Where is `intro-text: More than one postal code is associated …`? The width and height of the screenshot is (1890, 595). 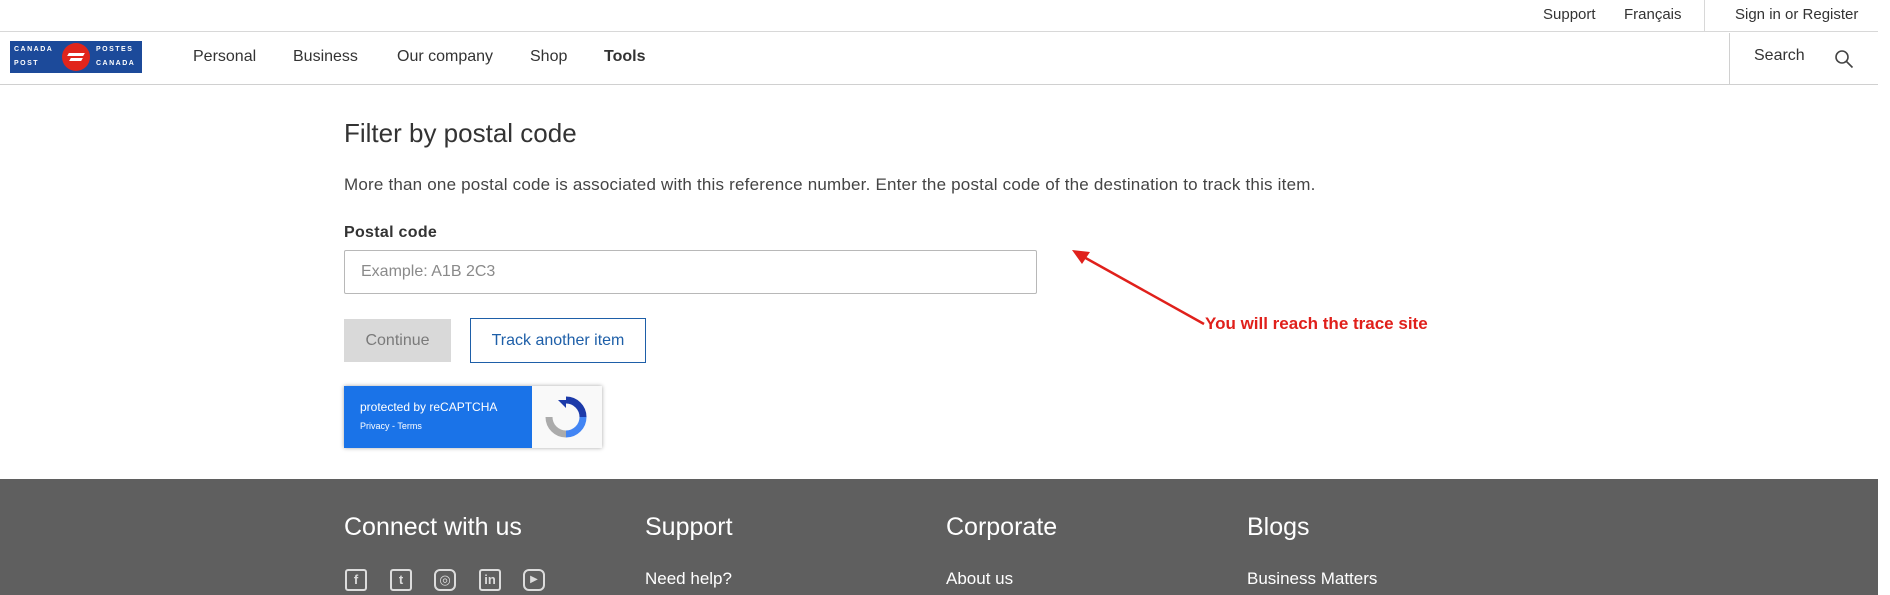 intro-text: More than one postal code is associated … is located at coordinates (830, 184).